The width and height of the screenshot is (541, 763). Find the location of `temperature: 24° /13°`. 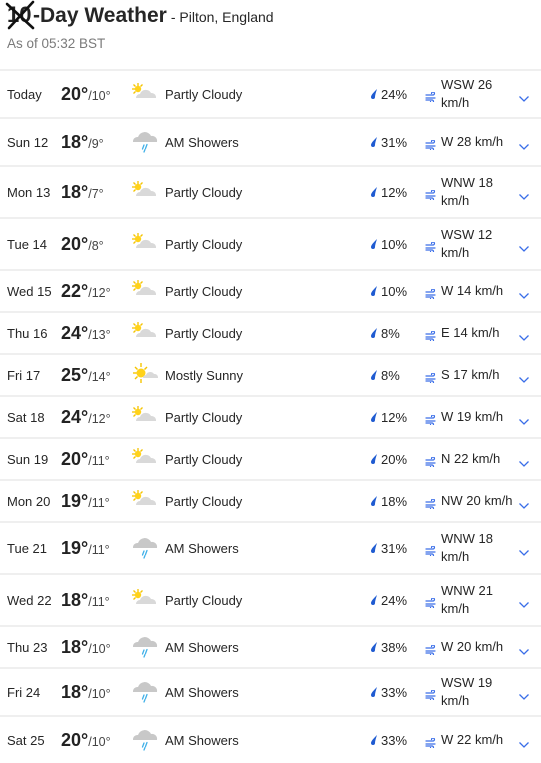

temperature: 24° /13° is located at coordinates (86, 333).